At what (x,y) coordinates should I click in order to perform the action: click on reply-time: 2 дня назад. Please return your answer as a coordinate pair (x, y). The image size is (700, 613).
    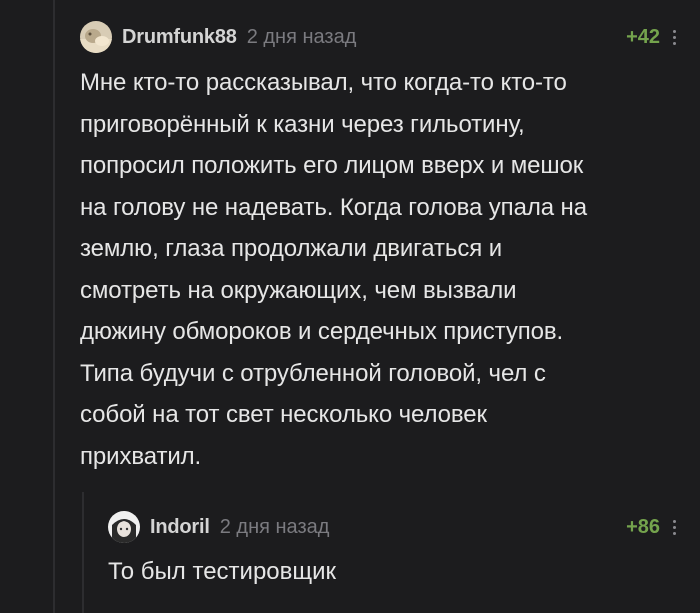
    Looking at the image, I should click on (275, 527).